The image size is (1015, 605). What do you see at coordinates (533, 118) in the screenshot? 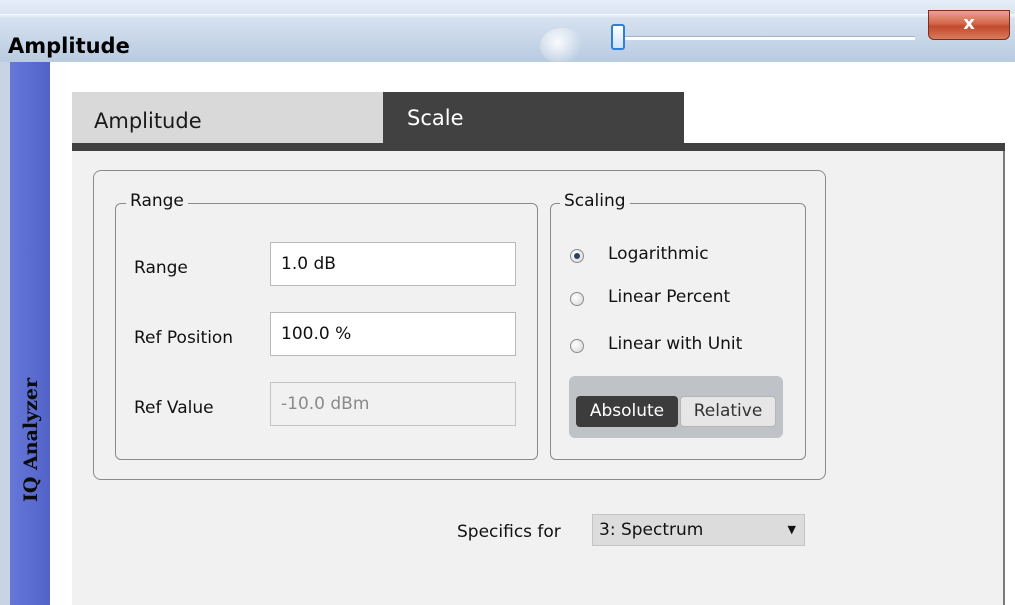
I see `tab-scale: Scale` at bounding box center [533, 118].